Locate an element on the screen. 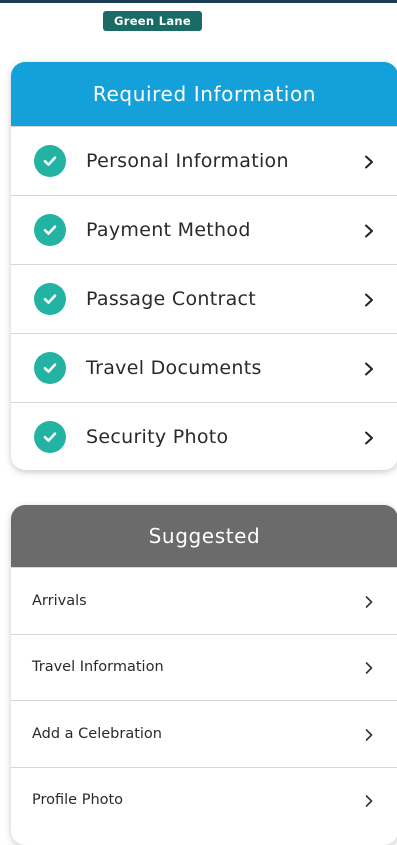 The image size is (397, 845). required-item-security-photo: Security Photo is located at coordinates (204, 436).